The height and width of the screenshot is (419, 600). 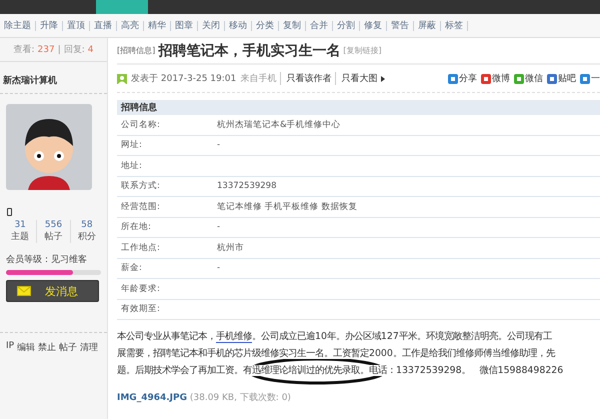 I want to click on share-link: 分享, so click(x=462, y=78).